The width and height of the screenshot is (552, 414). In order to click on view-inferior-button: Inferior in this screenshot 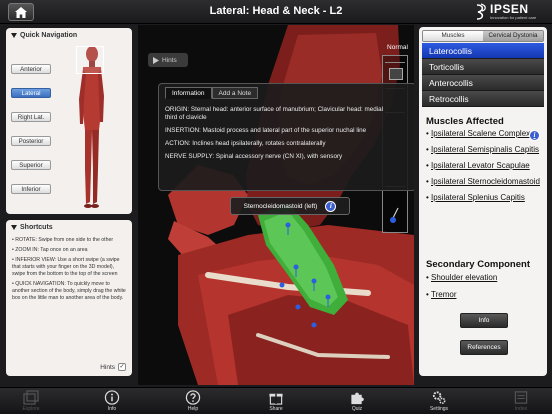, I will do `click(31, 189)`.